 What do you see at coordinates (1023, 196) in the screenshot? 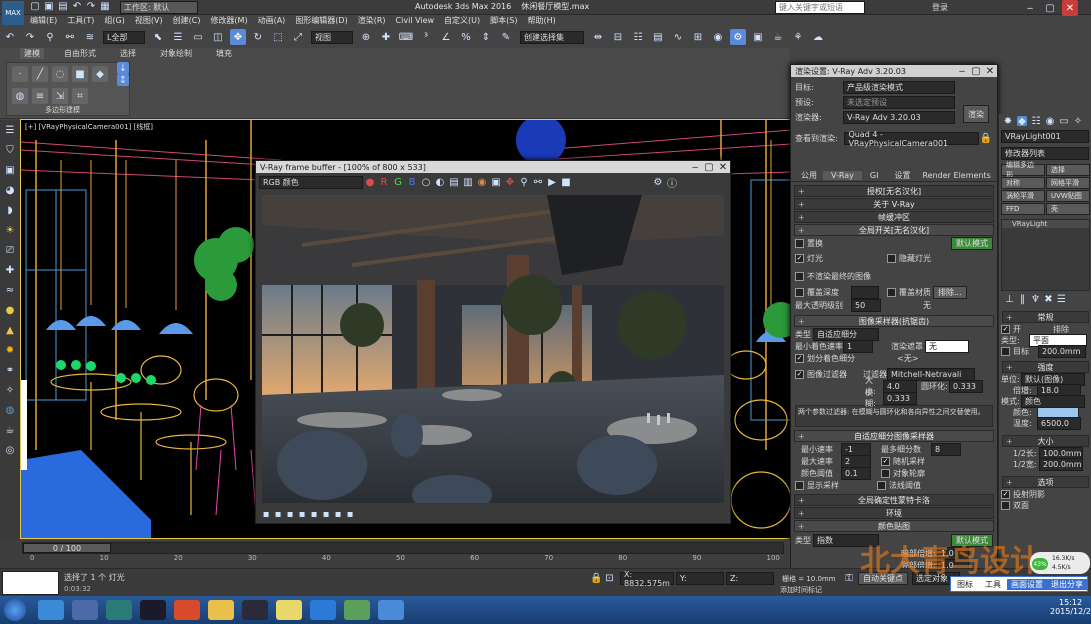
I see `modifier-btn-turbosmooth: 涡轮平滑` at bounding box center [1023, 196].